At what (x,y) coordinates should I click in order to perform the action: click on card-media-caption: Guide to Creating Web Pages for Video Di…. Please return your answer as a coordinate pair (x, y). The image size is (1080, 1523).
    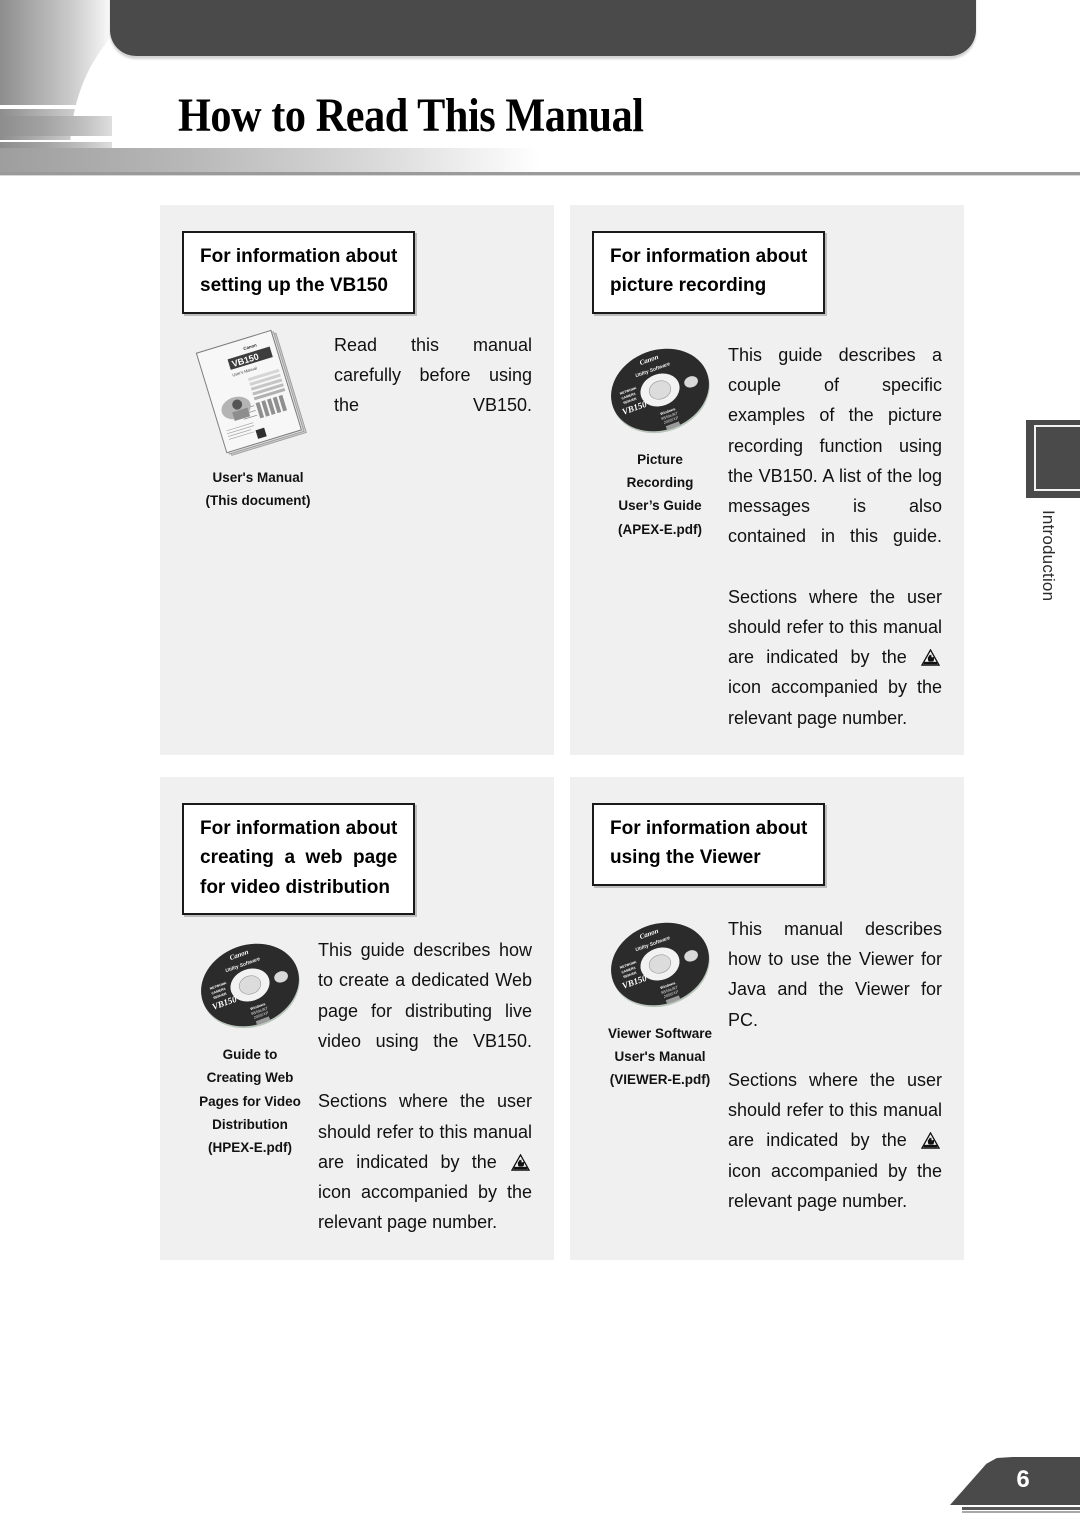
    Looking at the image, I should click on (250, 1101).